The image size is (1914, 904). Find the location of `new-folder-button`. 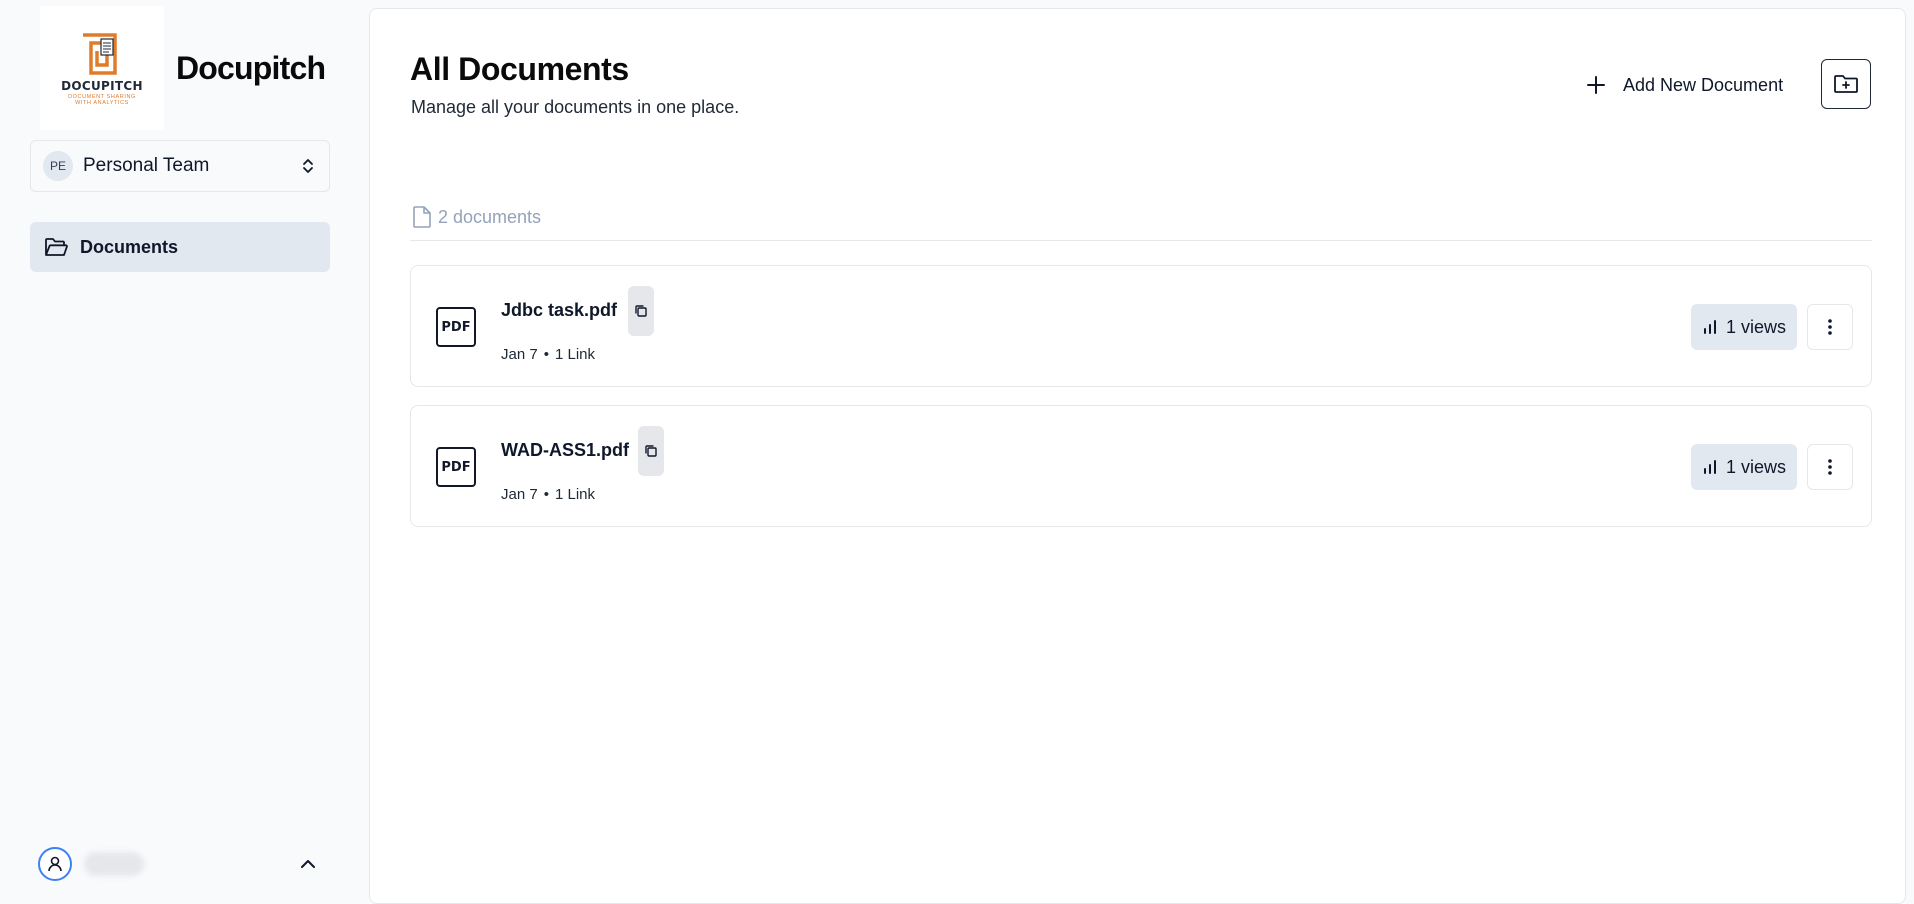

new-folder-button is located at coordinates (1846, 84).